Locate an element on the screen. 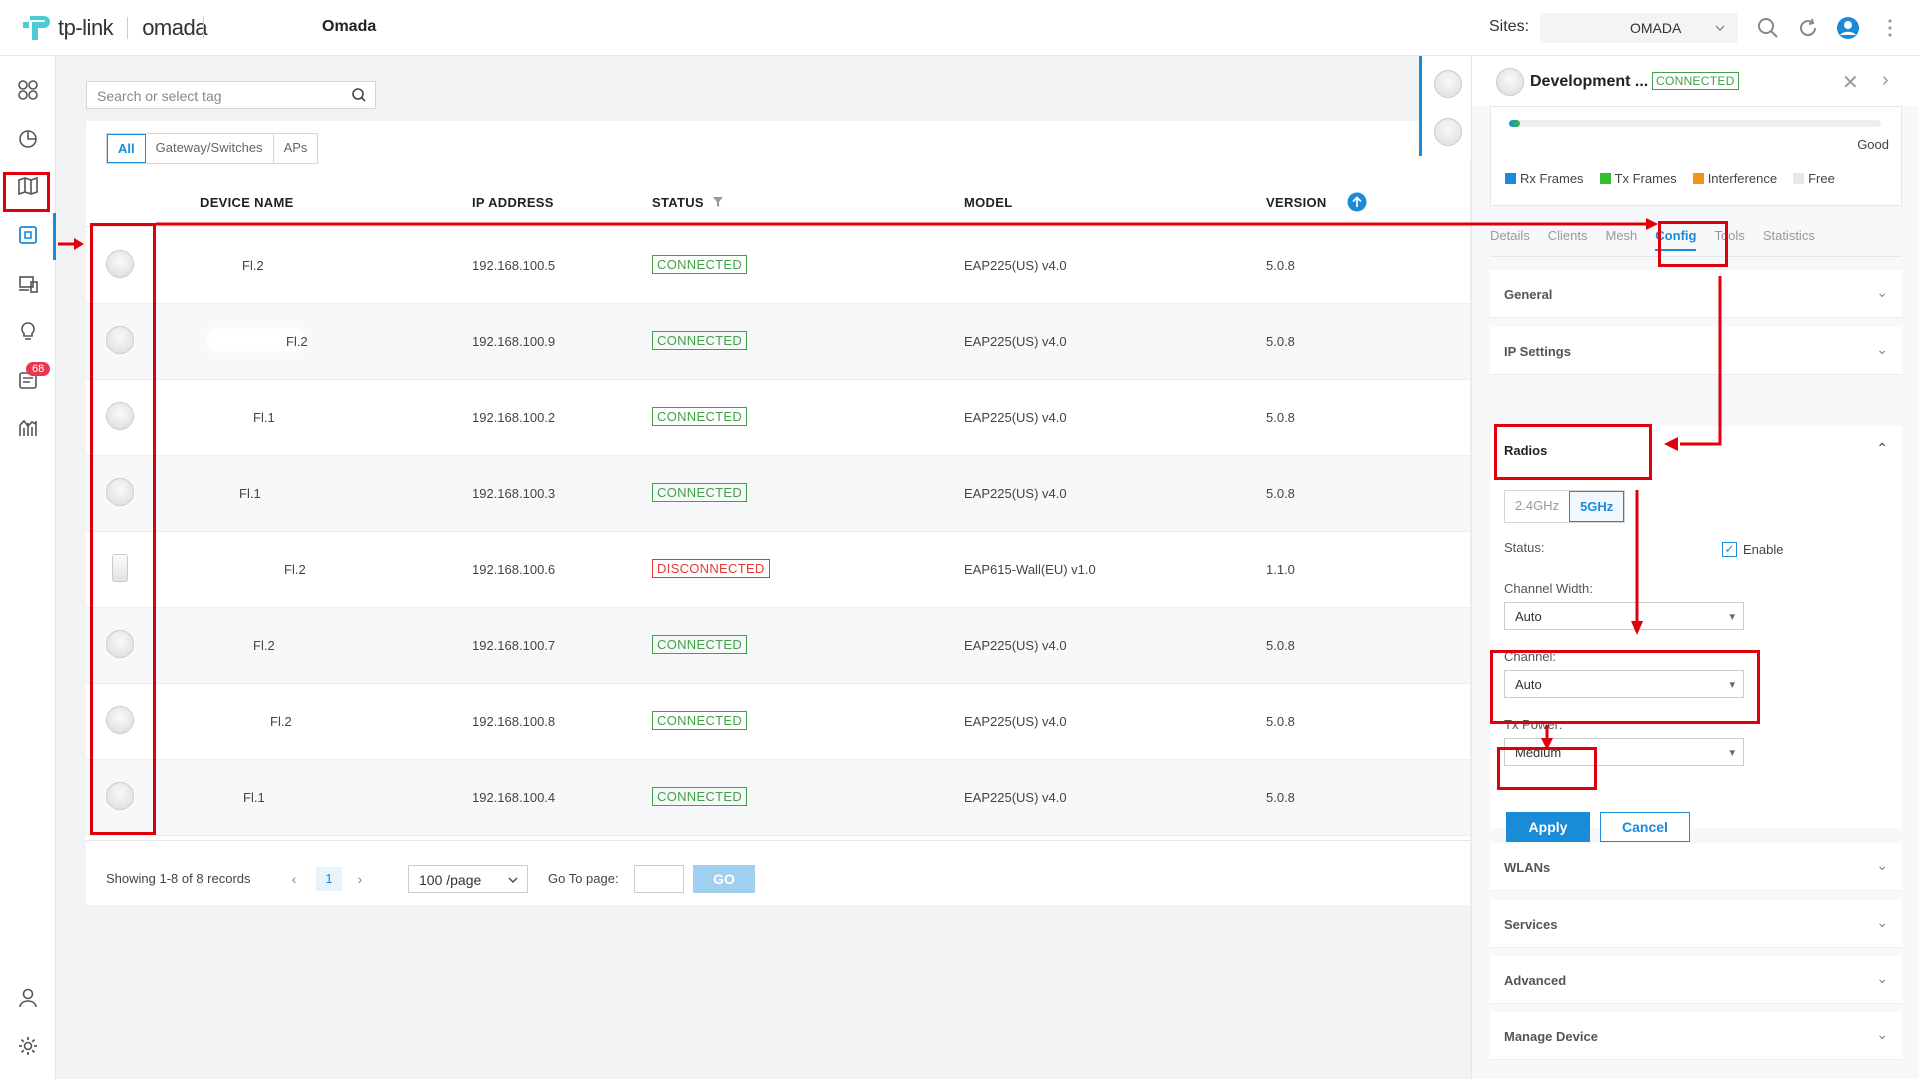 The height and width of the screenshot is (1079, 1919). column-ip-address: IP ADDRESS is located at coordinates (513, 202).